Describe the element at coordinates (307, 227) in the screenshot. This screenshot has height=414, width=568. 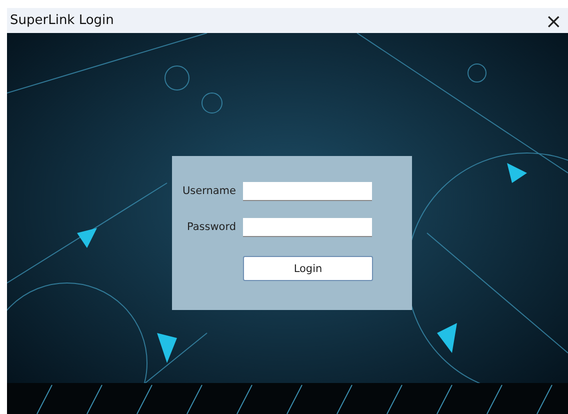
I see `password-field` at that location.